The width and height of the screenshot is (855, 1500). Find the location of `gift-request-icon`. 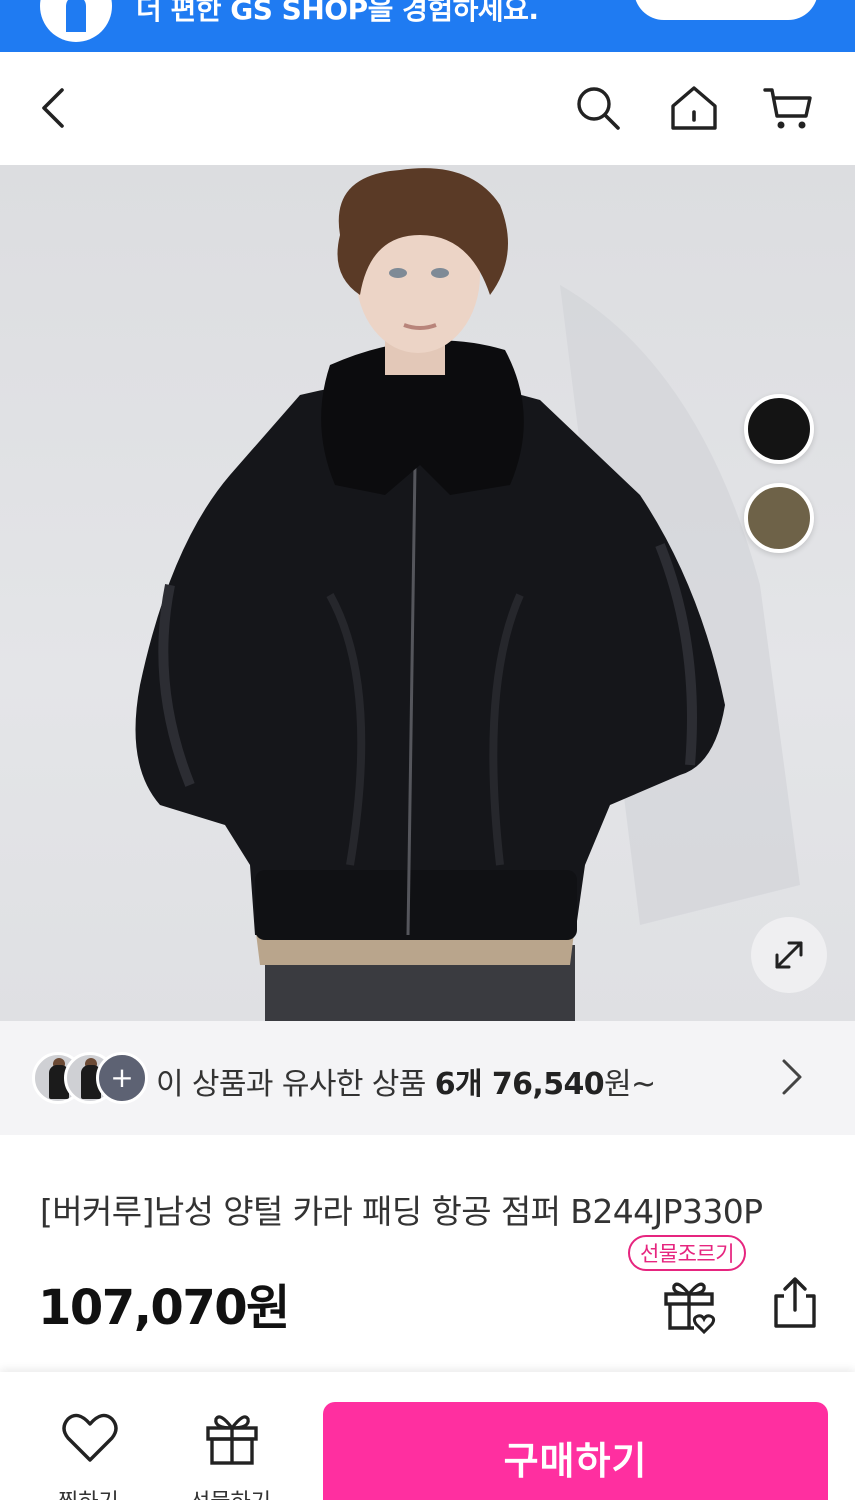

gift-request-icon is located at coordinates (689, 1305).